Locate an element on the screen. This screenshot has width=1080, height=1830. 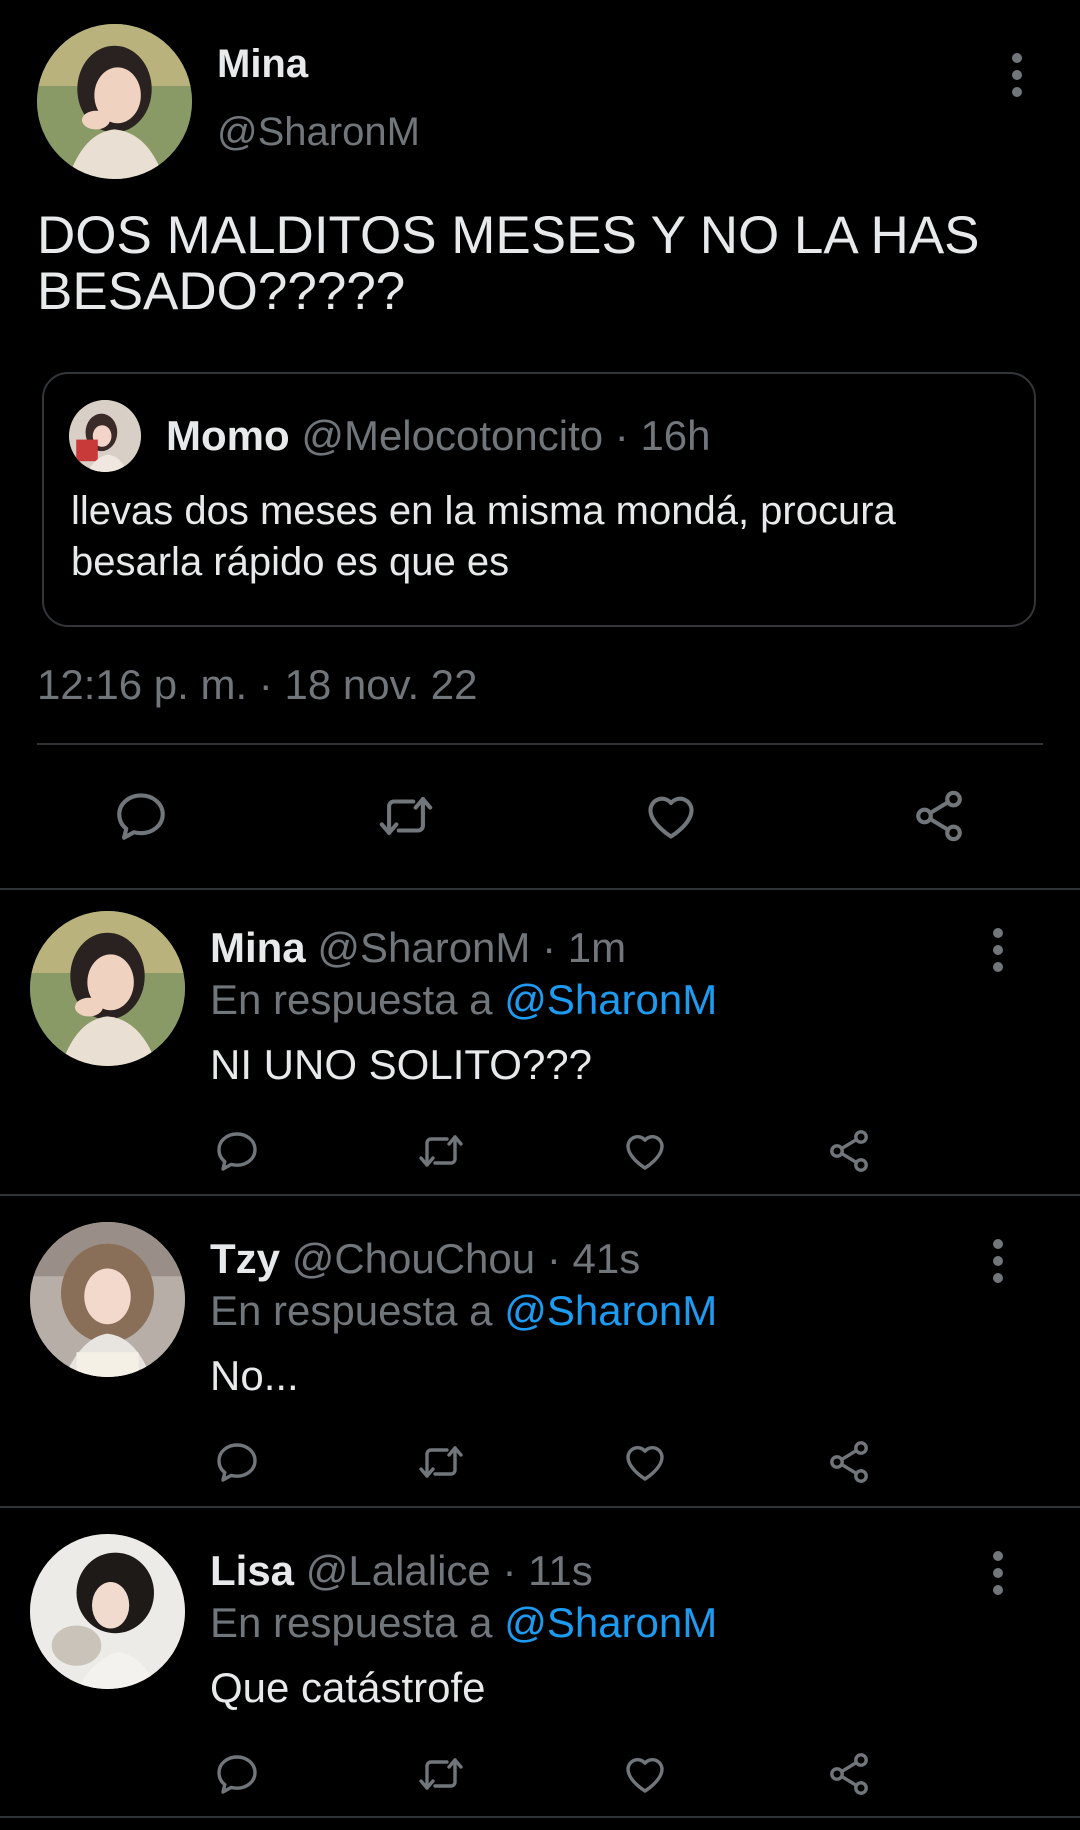
reply-time: 1m is located at coordinates (597, 947).